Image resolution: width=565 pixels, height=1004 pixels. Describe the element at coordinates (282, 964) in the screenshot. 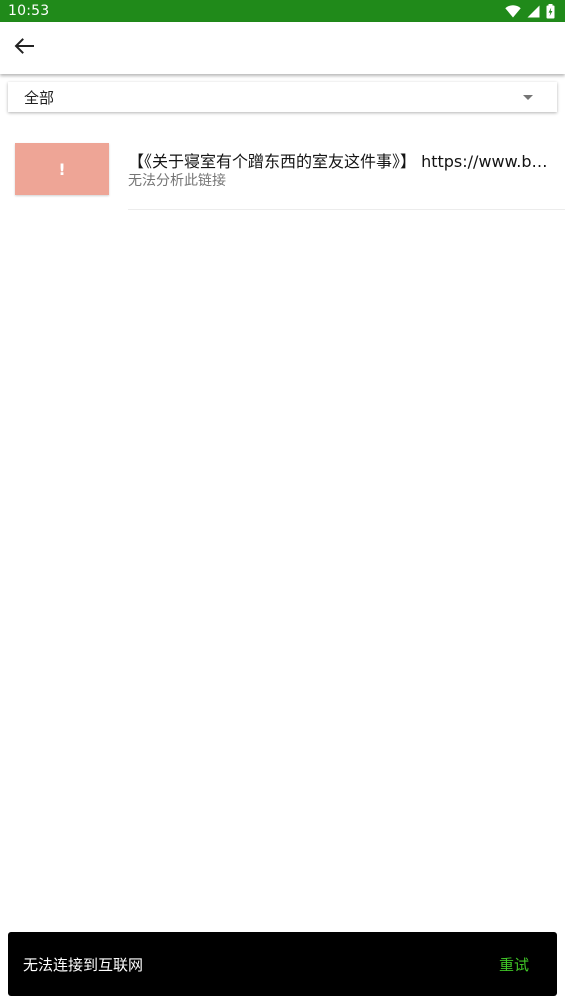

I see `snackbar: 无法连接到互联网 重试` at that location.